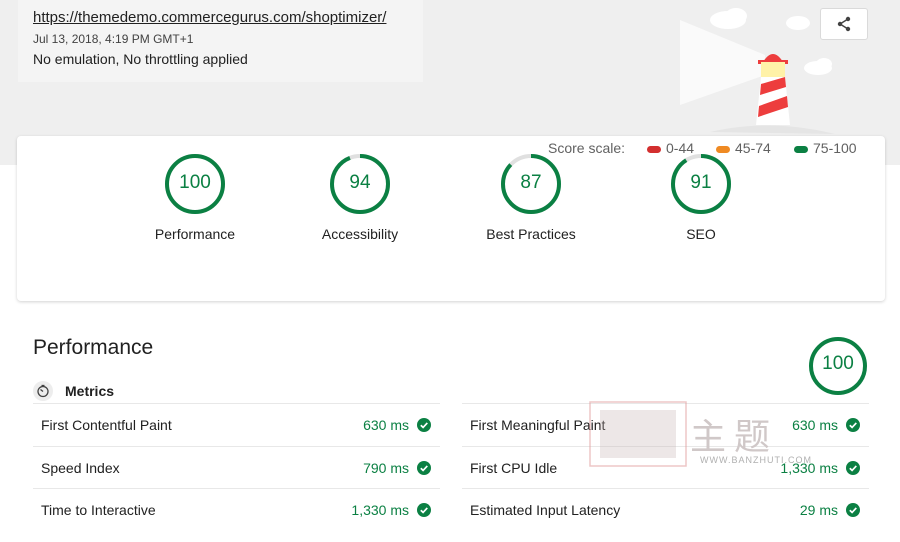 This screenshot has height=542, width=900. I want to click on scale-range-pass: 75-100, so click(835, 148).